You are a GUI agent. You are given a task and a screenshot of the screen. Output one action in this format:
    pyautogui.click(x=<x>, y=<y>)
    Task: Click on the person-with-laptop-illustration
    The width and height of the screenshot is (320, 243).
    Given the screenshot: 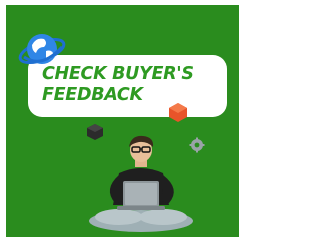 What is the action you would take?
    pyautogui.click(x=141, y=183)
    